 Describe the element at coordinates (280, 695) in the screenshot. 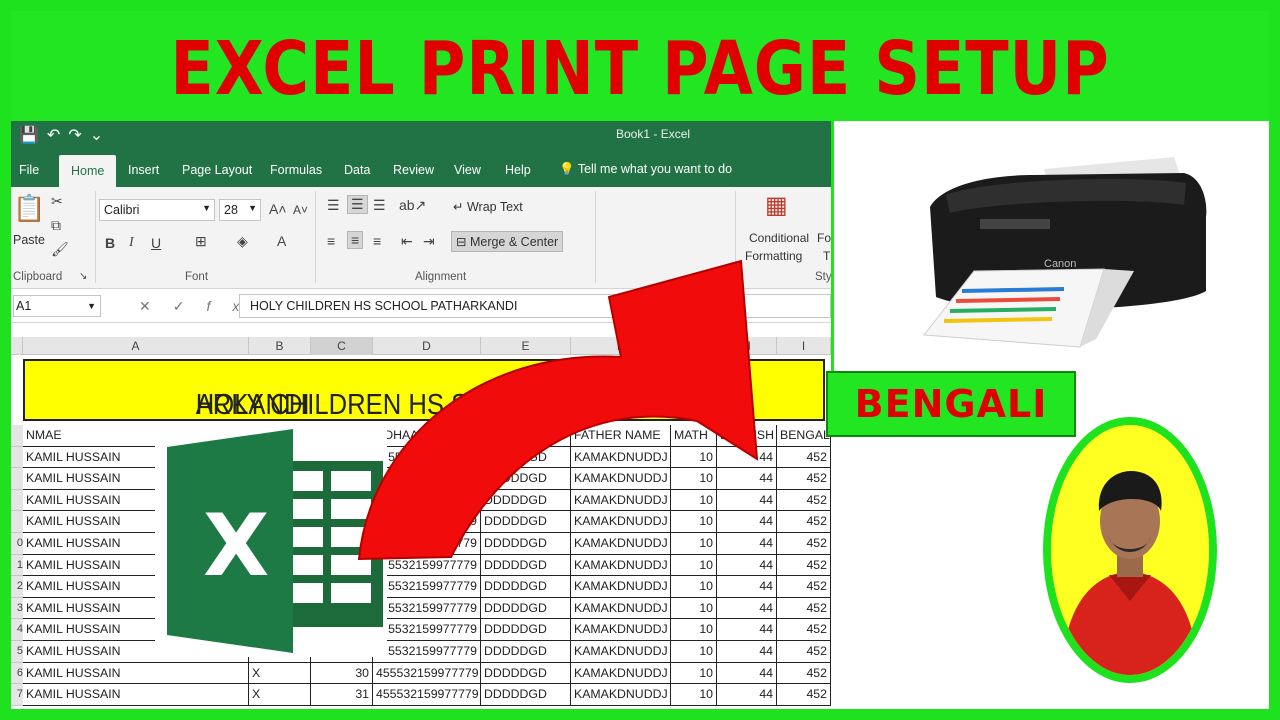

I see `table-cell: X` at that location.